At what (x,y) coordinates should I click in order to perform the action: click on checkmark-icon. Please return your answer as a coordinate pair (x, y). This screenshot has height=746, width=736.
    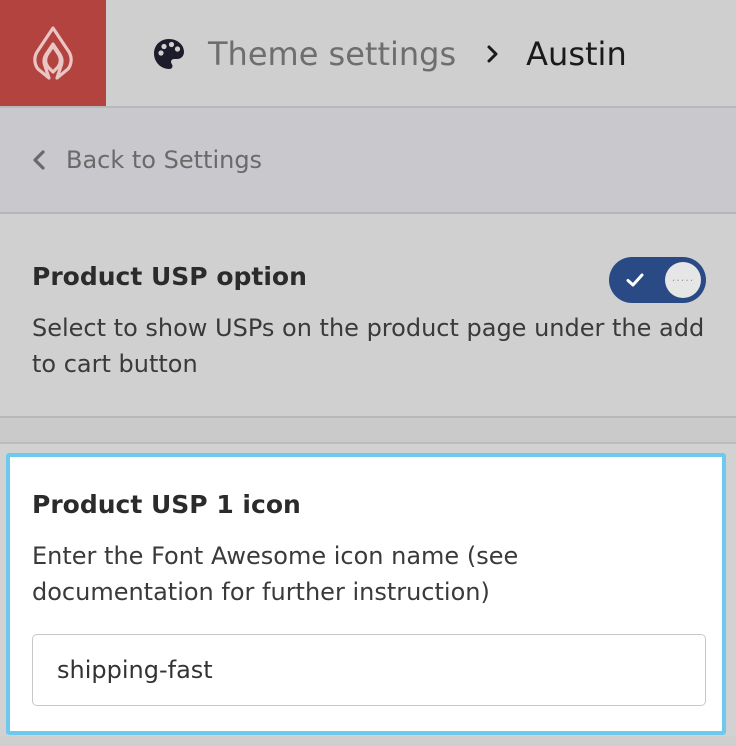
    Looking at the image, I should click on (635, 280).